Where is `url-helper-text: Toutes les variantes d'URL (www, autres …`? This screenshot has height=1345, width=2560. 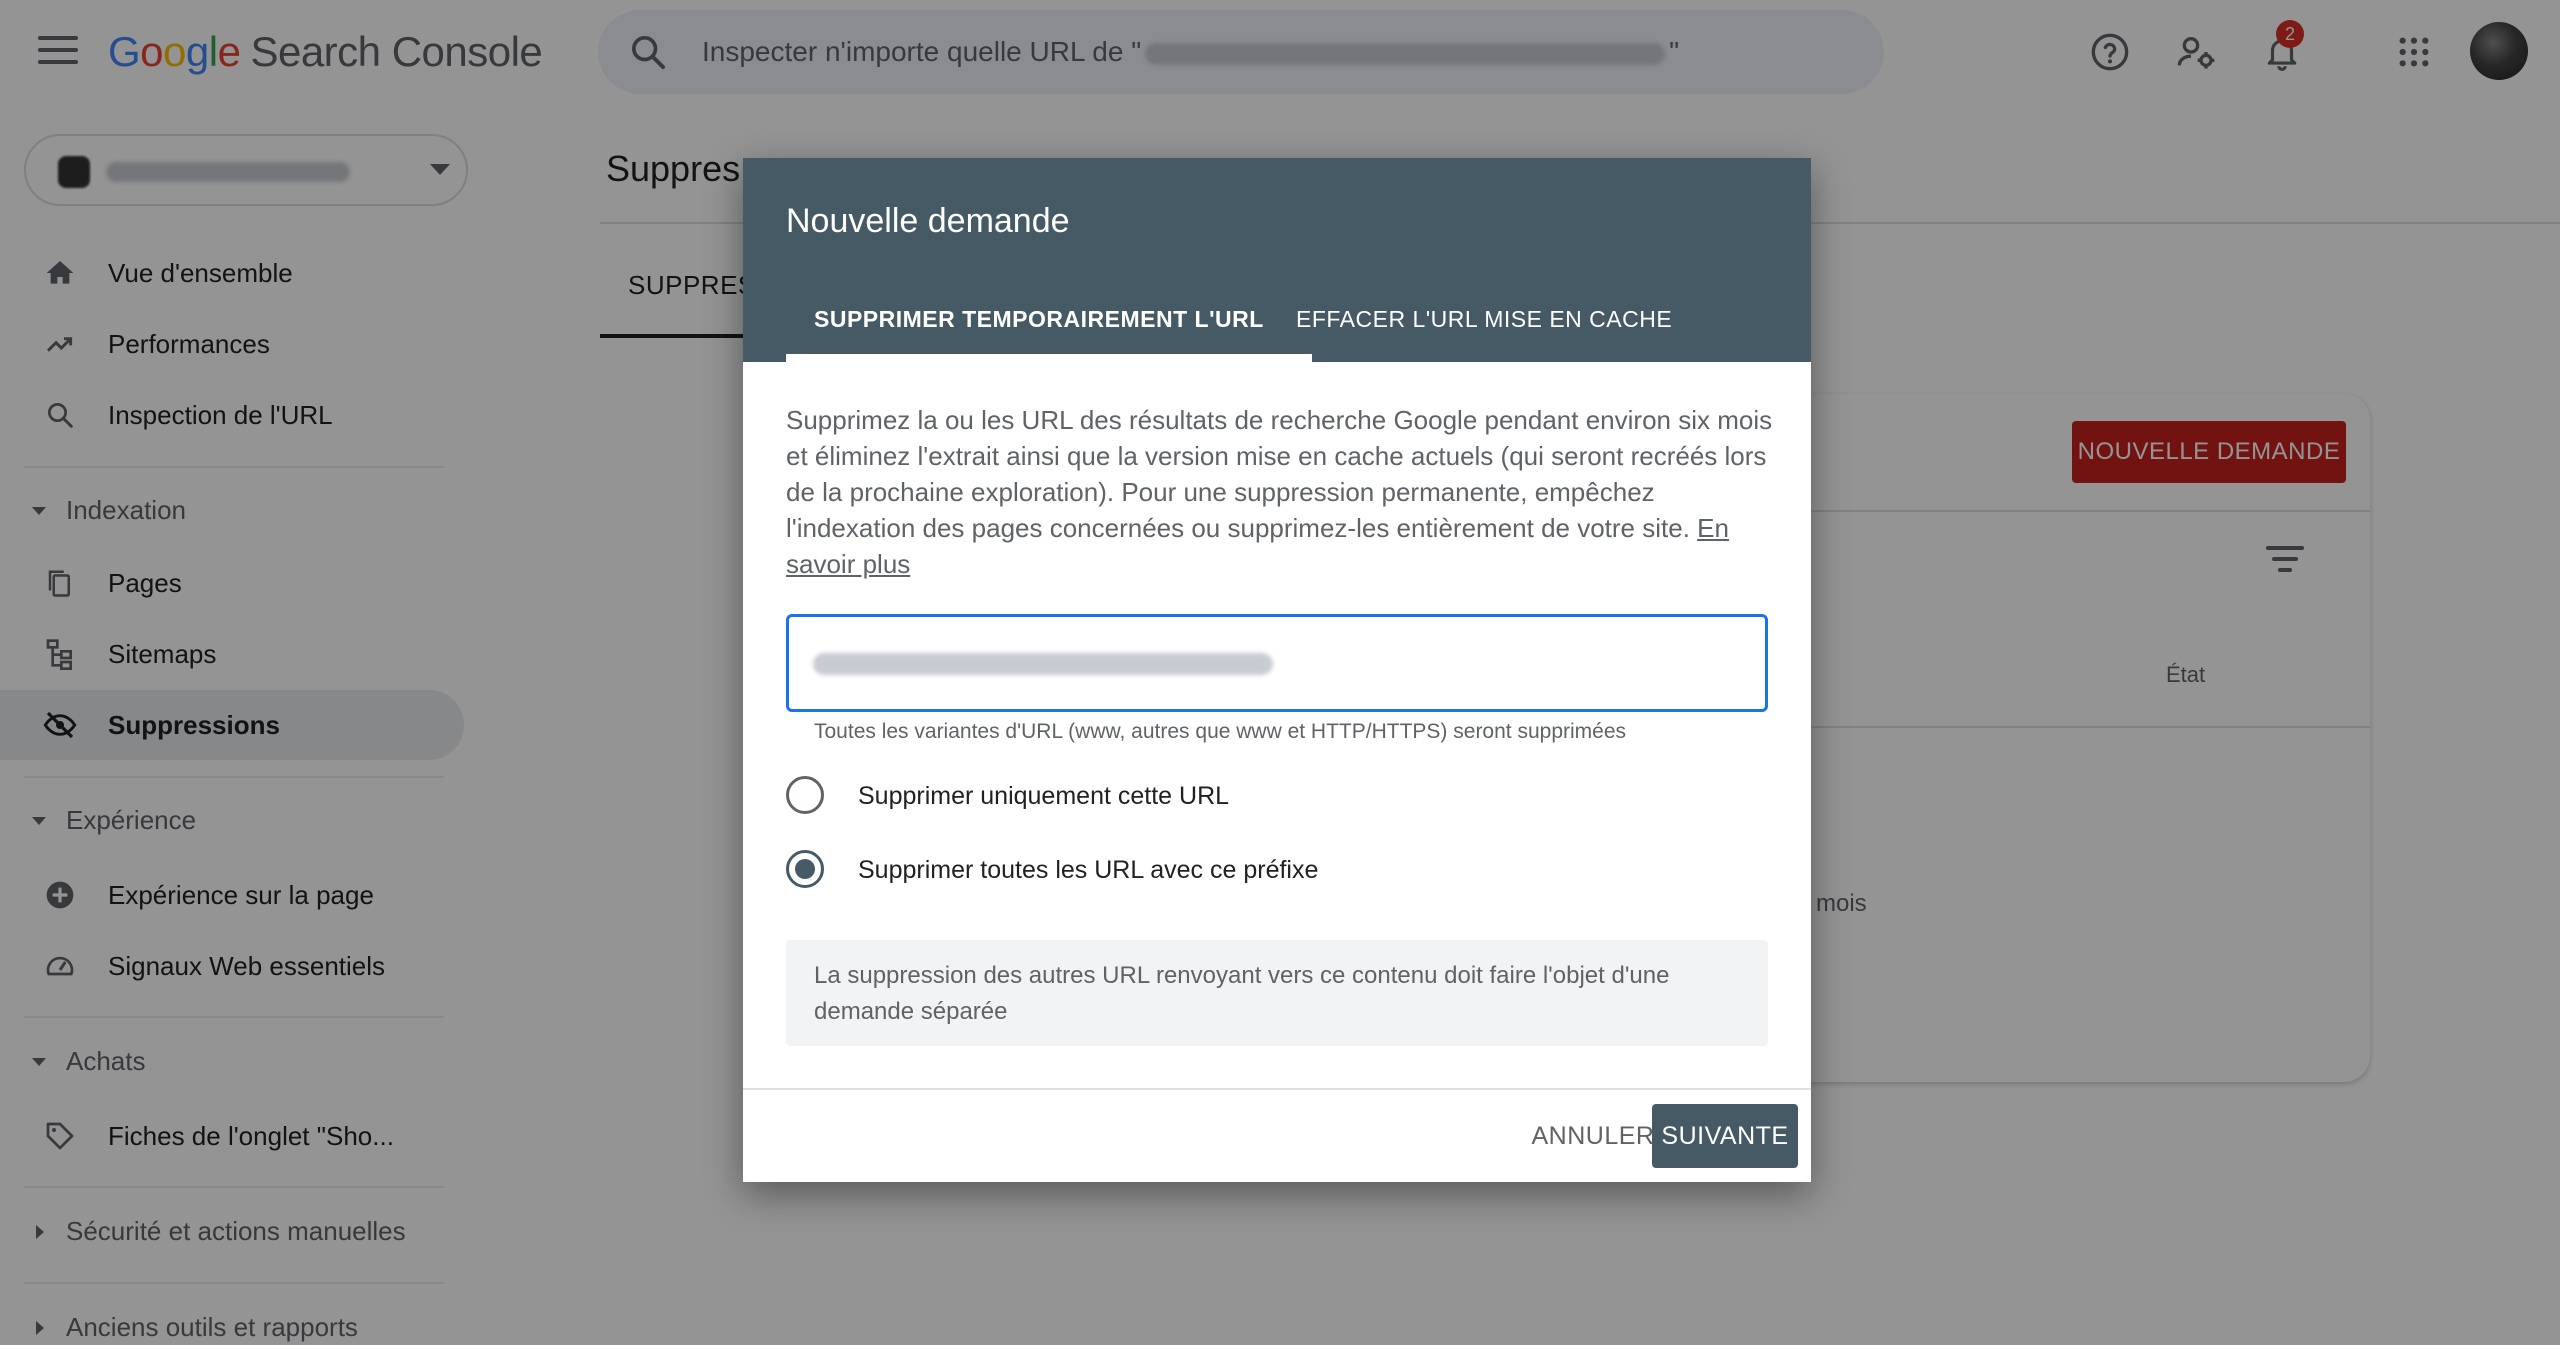
url-helper-text: Toutes les variantes d'URL (www, autres … is located at coordinates (1220, 731).